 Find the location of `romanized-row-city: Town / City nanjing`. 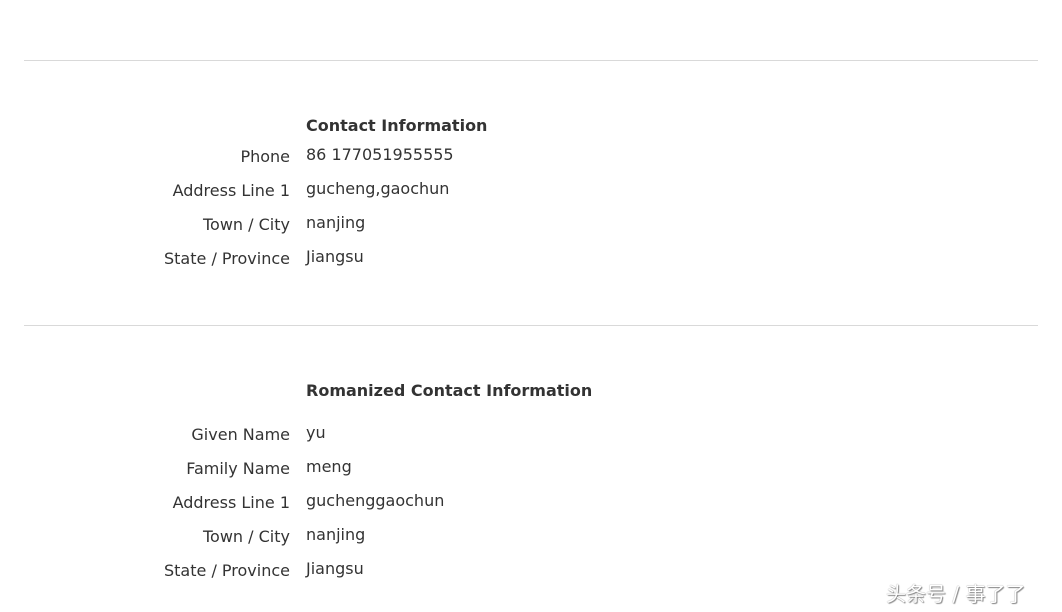

romanized-row-city: Town / City nanjing is located at coordinates (350, 537).